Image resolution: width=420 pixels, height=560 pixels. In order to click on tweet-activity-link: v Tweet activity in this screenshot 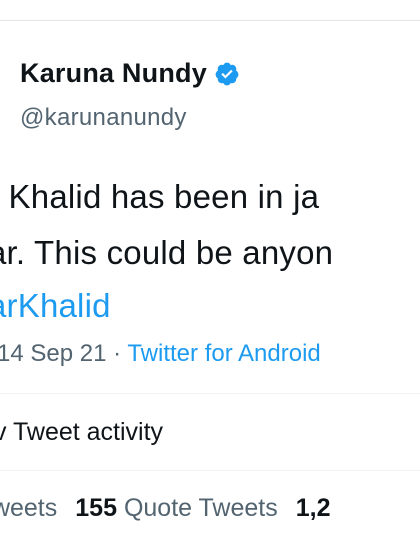, I will do `click(81, 432)`.